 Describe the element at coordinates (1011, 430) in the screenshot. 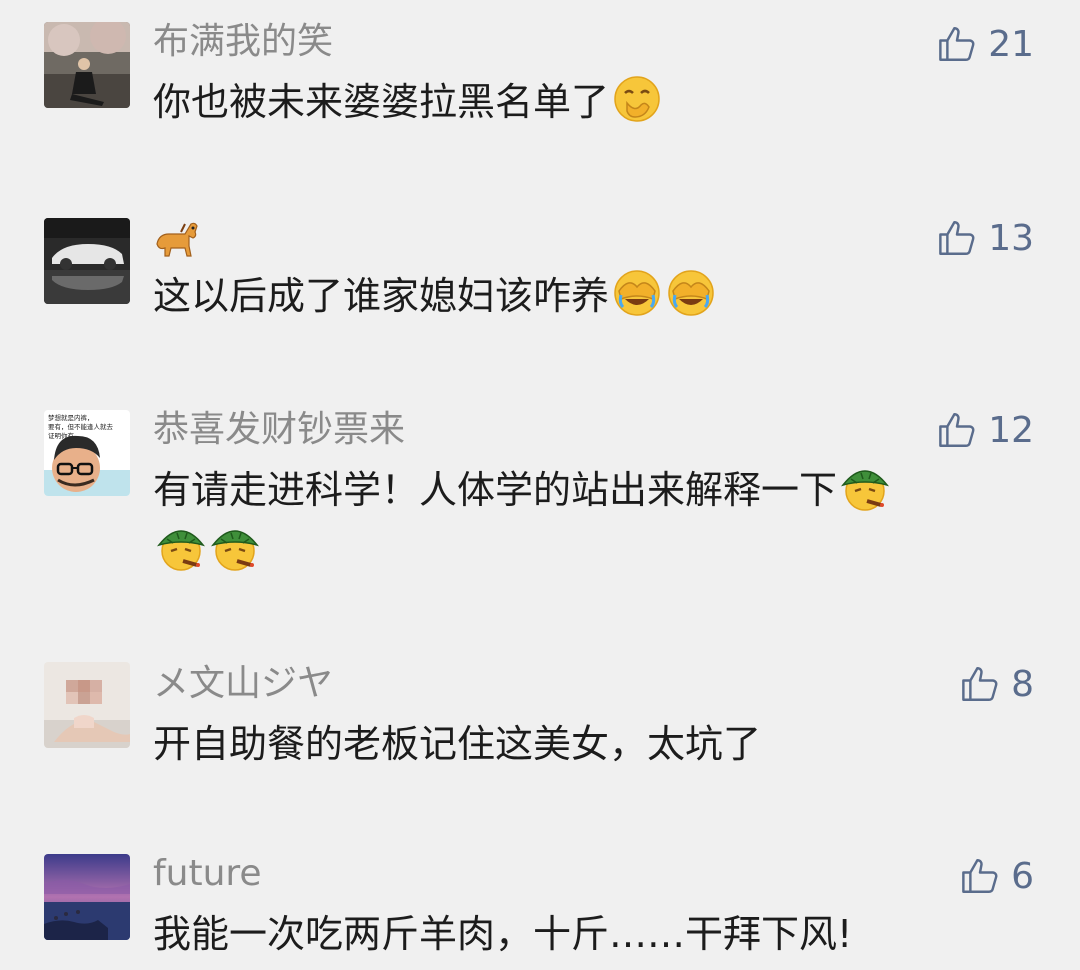

I see `like-count: 12` at that location.